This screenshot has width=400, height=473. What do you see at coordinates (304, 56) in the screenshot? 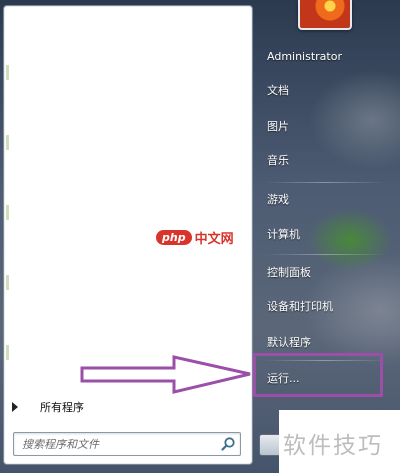
I see `user-name-label: Administrator` at bounding box center [304, 56].